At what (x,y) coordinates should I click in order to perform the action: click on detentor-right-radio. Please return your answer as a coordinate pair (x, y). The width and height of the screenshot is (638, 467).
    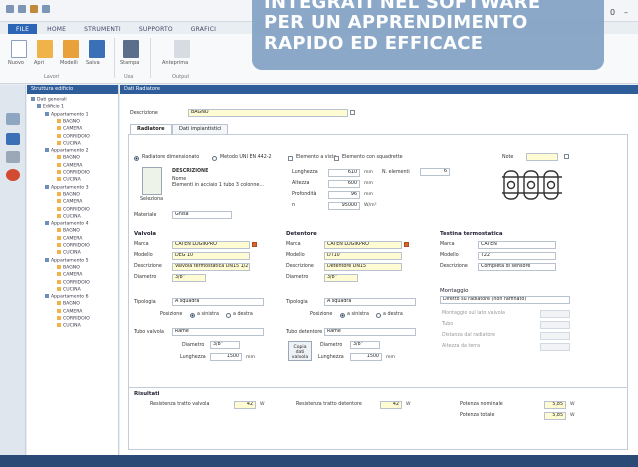
    Looking at the image, I should click on (378, 315).